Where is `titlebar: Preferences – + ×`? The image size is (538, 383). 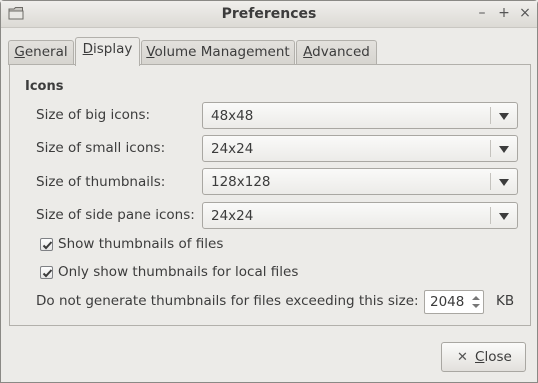 titlebar: Preferences – + × is located at coordinates (269, 14).